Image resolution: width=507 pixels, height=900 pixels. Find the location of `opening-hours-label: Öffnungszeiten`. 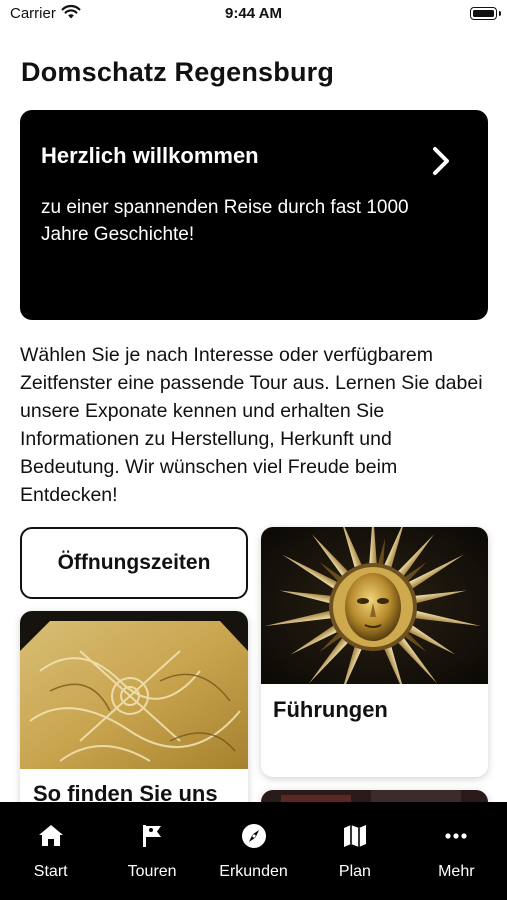

opening-hours-label: Öffnungszeiten is located at coordinates (134, 562).